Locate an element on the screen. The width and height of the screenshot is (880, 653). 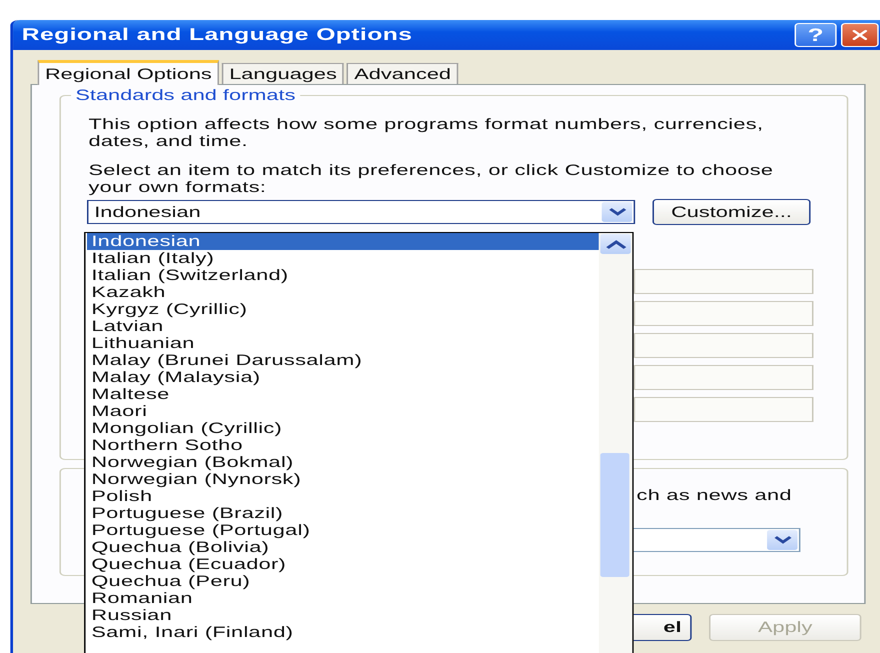
list-item: Polish is located at coordinates (343, 496).